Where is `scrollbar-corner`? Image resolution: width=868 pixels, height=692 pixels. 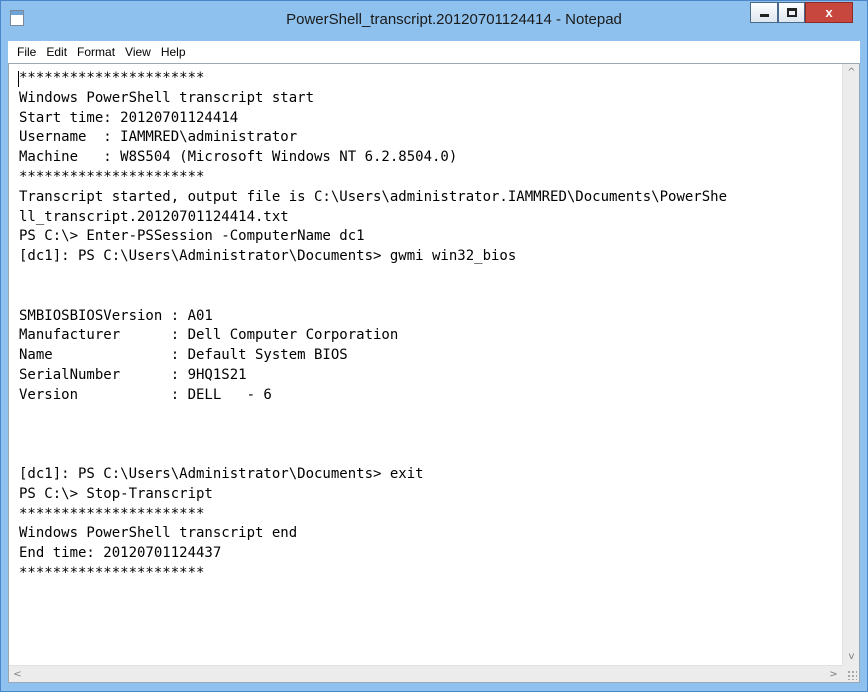 scrollbar-corner is located at coordinates (850, 673).